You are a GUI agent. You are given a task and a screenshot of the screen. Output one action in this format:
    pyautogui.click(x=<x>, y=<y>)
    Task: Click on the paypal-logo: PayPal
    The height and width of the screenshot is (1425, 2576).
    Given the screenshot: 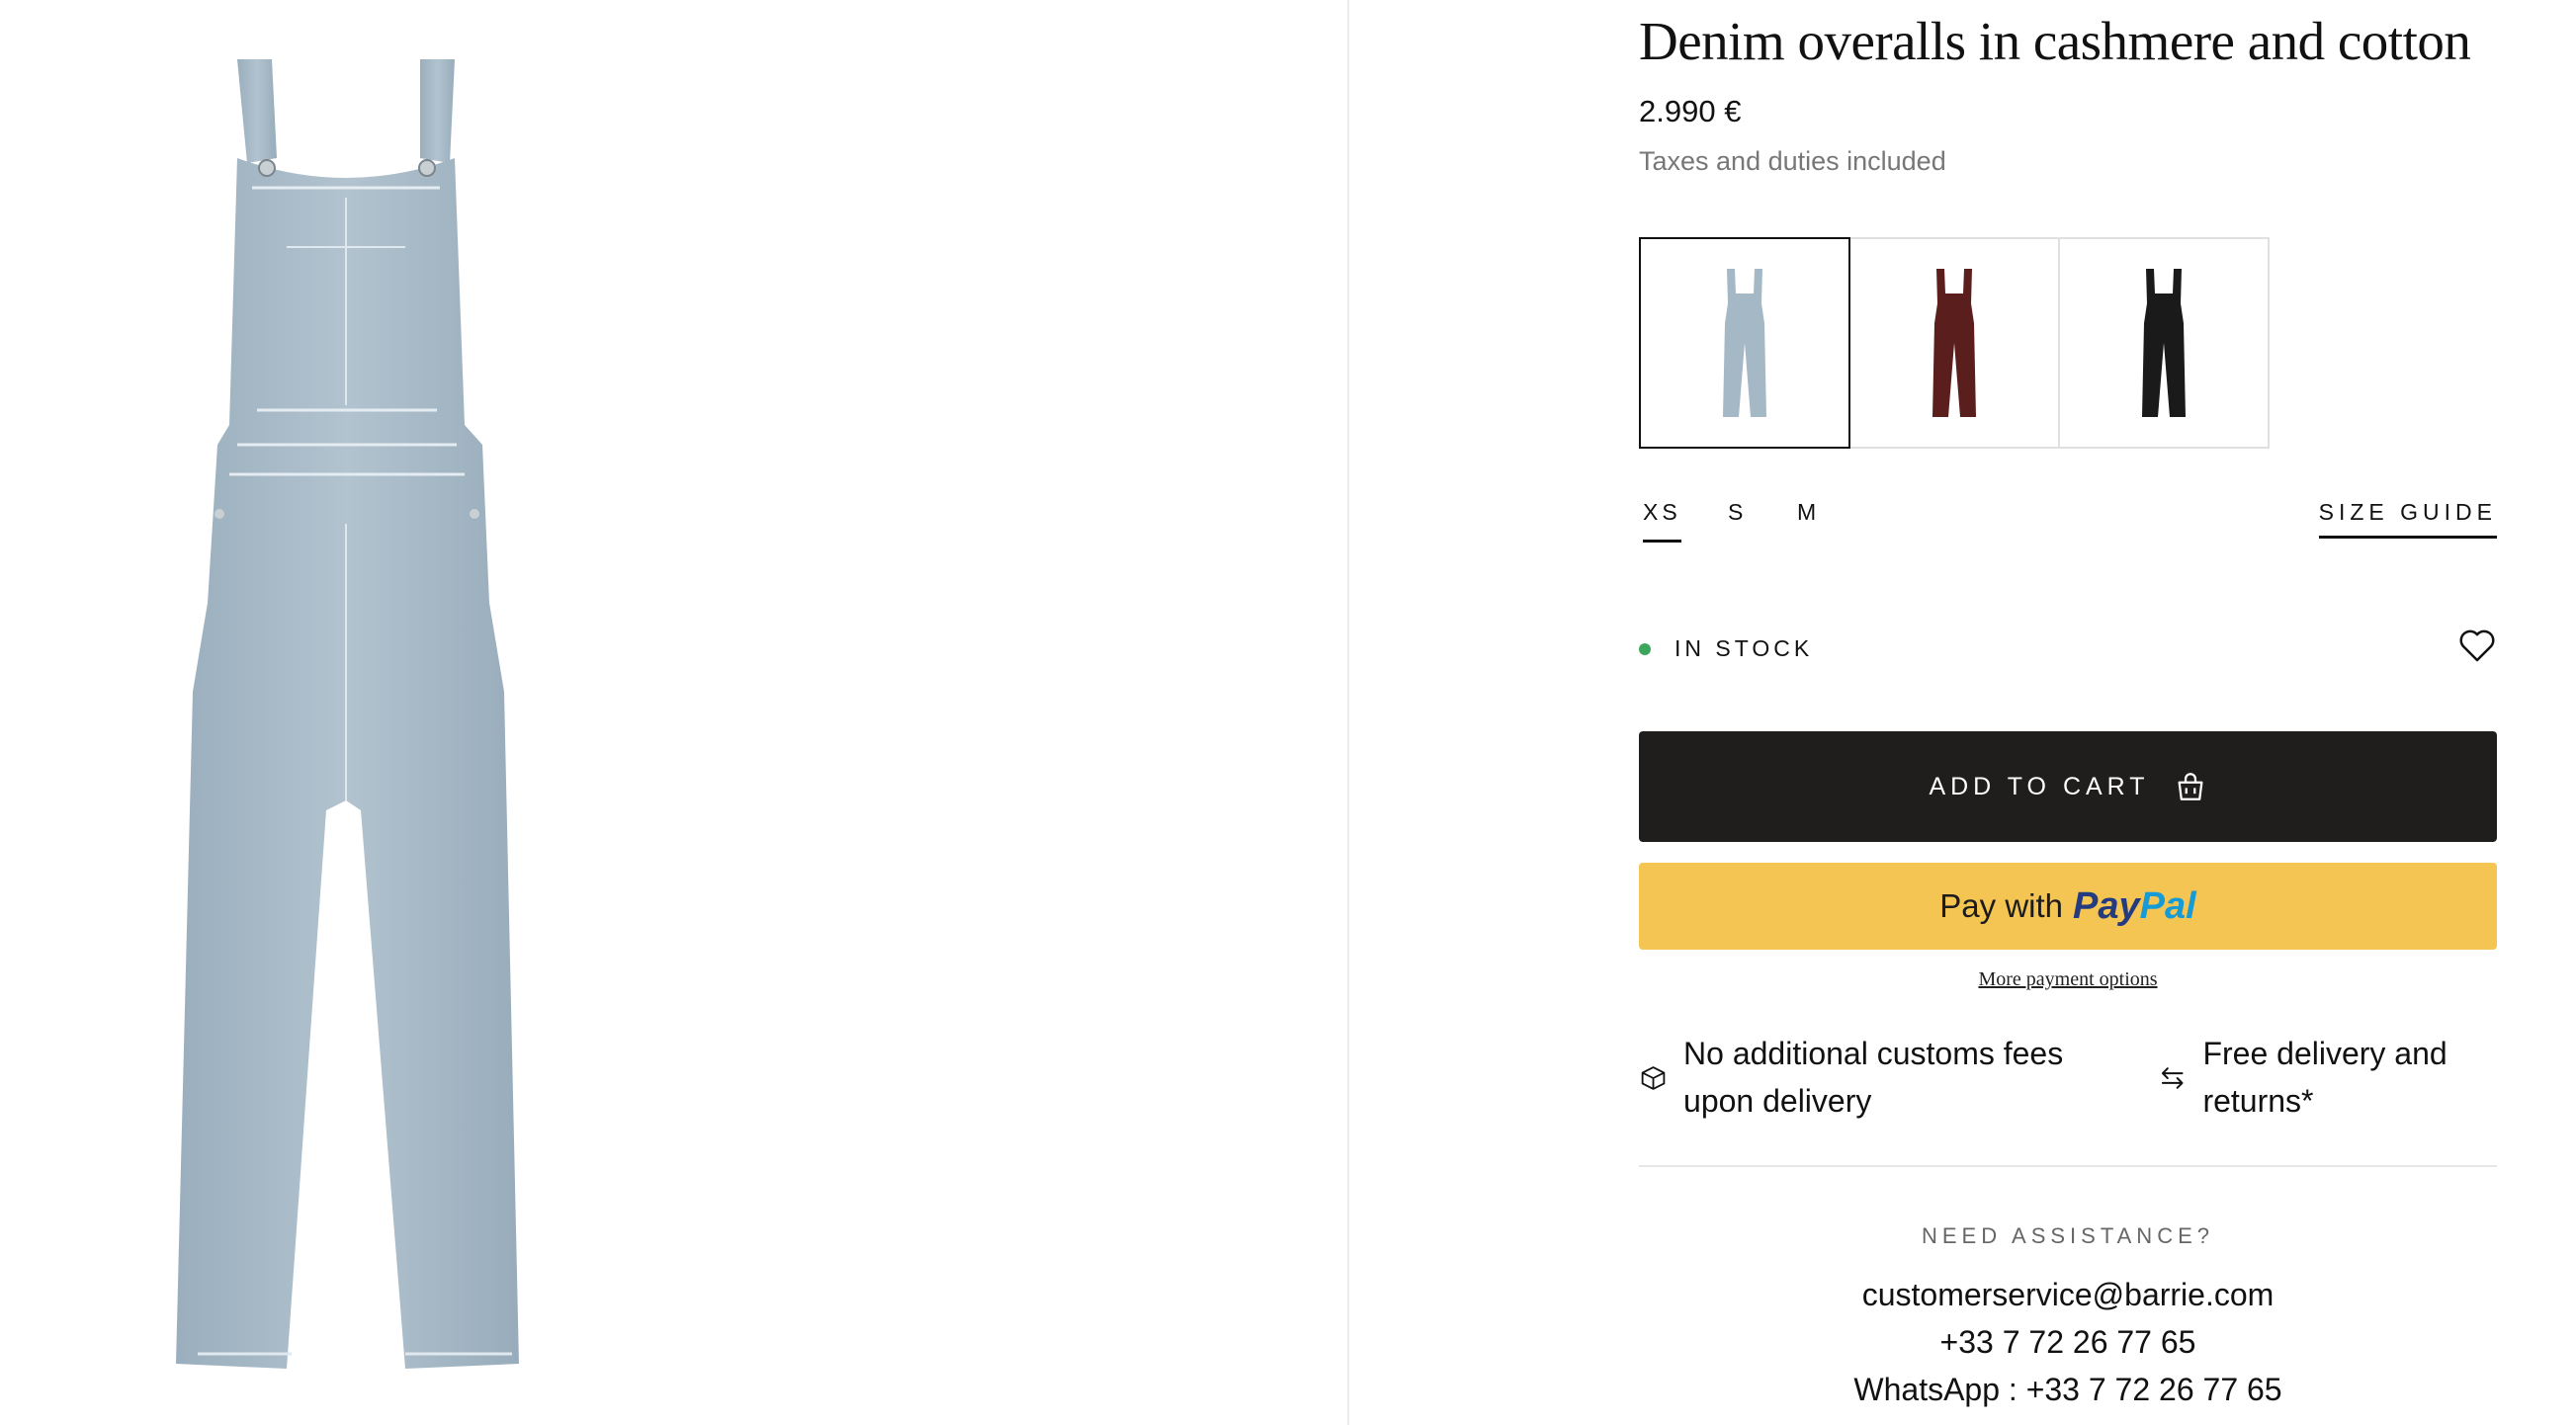 What is the action you would take?
    pyautogui.click(x=2134, y=905)
    